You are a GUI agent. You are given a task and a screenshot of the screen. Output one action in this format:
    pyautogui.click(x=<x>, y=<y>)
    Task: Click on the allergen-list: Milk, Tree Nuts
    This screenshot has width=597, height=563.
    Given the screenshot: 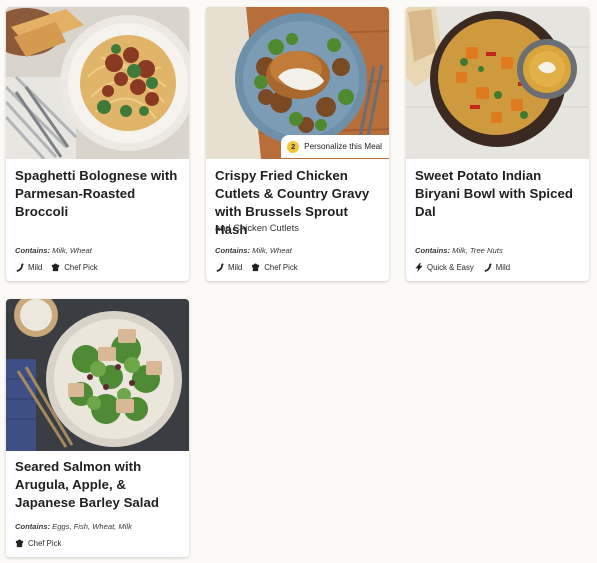 What is the action you would take?
    pyautogui.click(x=477, y=250)
    